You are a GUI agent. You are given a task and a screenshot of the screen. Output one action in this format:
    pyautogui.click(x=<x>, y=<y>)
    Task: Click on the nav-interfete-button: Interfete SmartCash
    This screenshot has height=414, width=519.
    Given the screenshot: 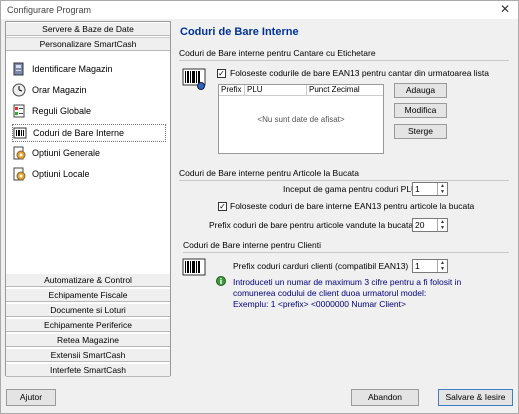 What is the action you would take?
    pyautogui.click(x=88, y=370)
    